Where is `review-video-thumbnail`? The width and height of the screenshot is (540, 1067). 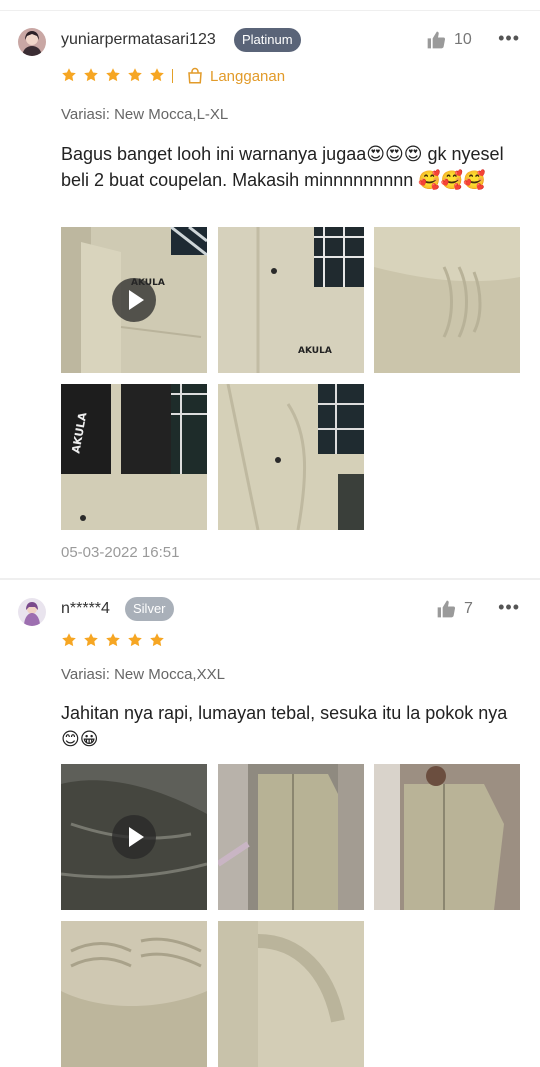
review-video-thumbnail is located at coordinates (134, 837).